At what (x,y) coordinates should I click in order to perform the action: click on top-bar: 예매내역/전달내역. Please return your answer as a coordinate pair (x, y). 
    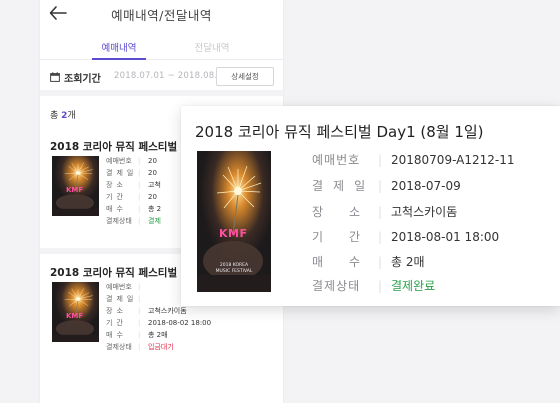
    Looking at the image, I should click on (161, 15).